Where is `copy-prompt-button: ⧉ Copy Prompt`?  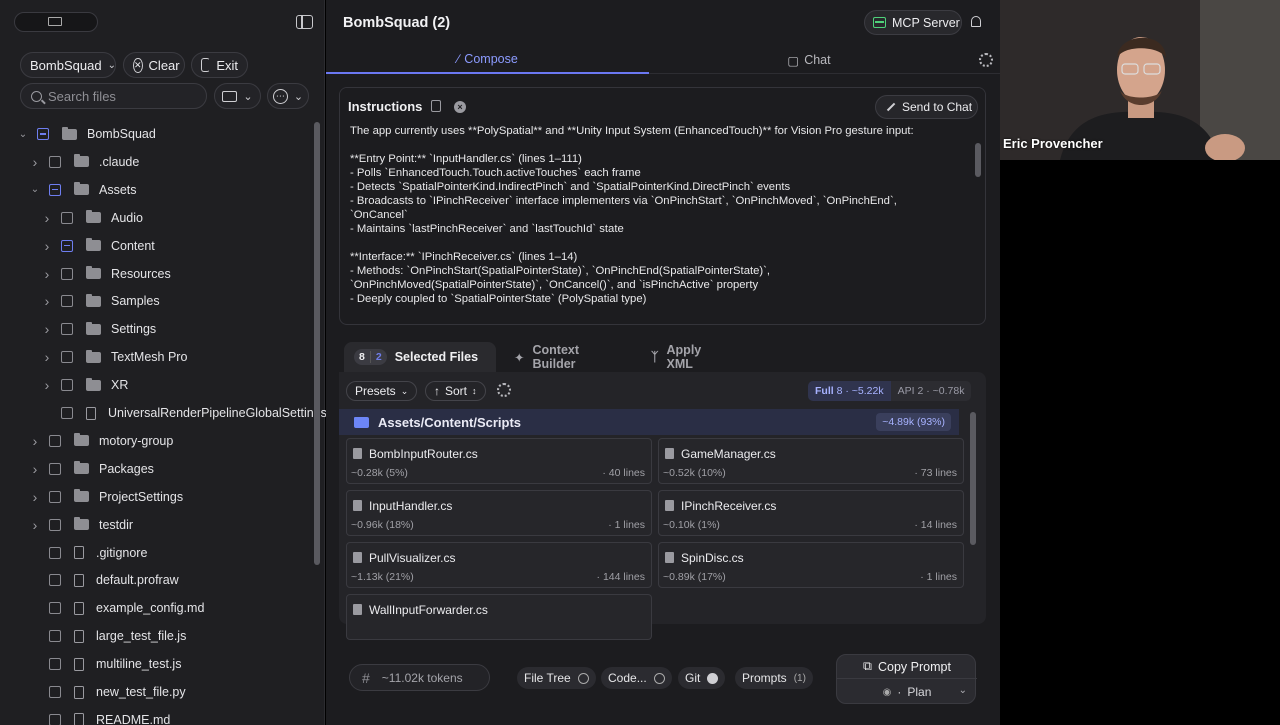 copy-prompt-button: ⧉ Copy Prompt is located at coordinates (907, 667).